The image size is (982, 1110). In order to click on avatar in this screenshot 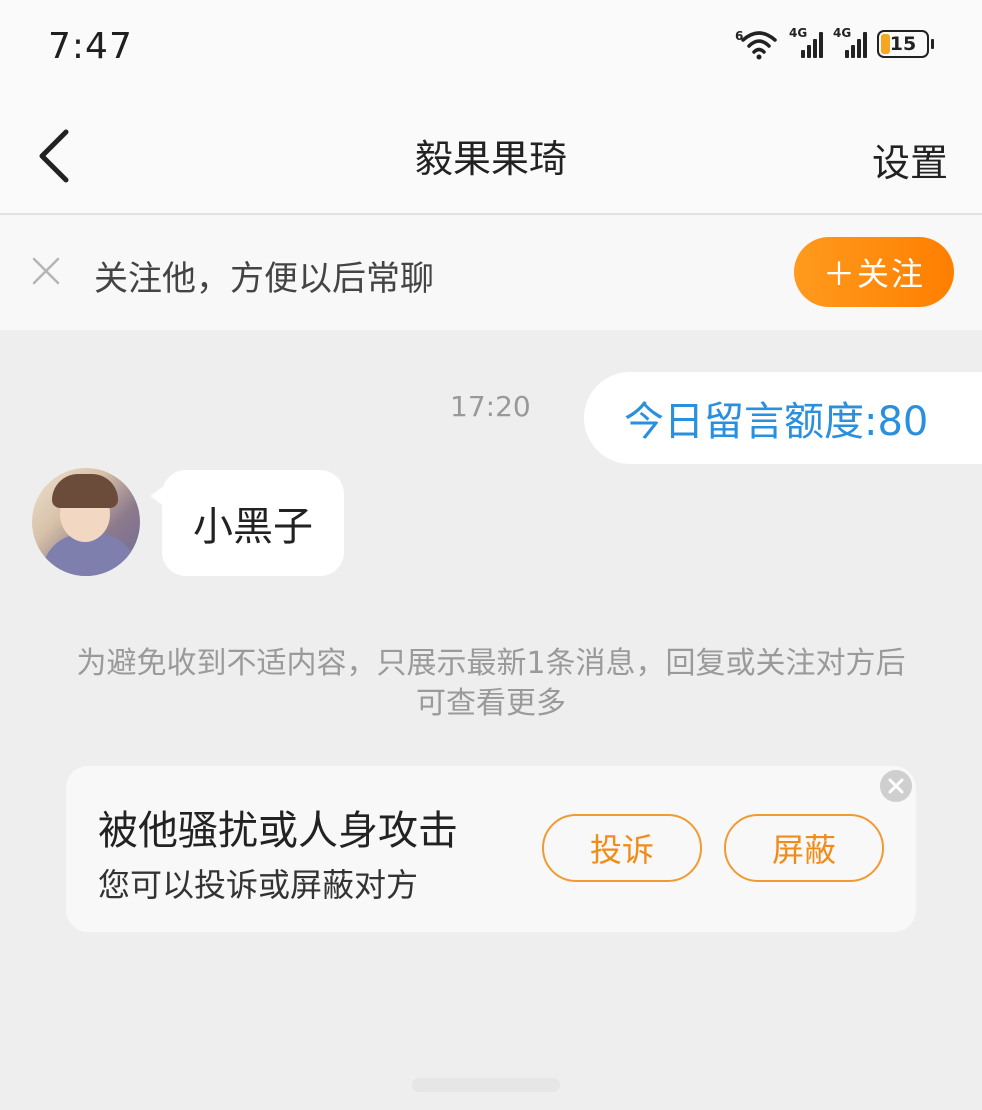, I will do `click(86, 522)`.